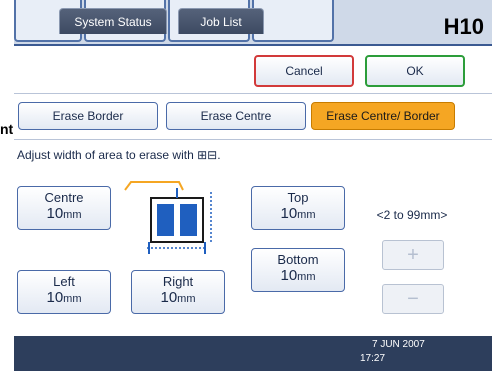 Image resolution: width=492 pixels, height=371 pixels. What do you see at coordinates (289, 213) in the screenshot?
I see `top-value: 10` at bounding box center [289, 213].